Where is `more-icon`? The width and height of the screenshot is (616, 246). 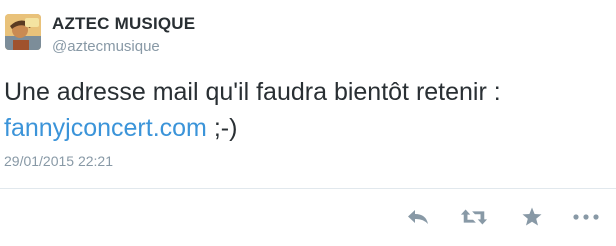 more-icon is located at coordinates (586, 217).